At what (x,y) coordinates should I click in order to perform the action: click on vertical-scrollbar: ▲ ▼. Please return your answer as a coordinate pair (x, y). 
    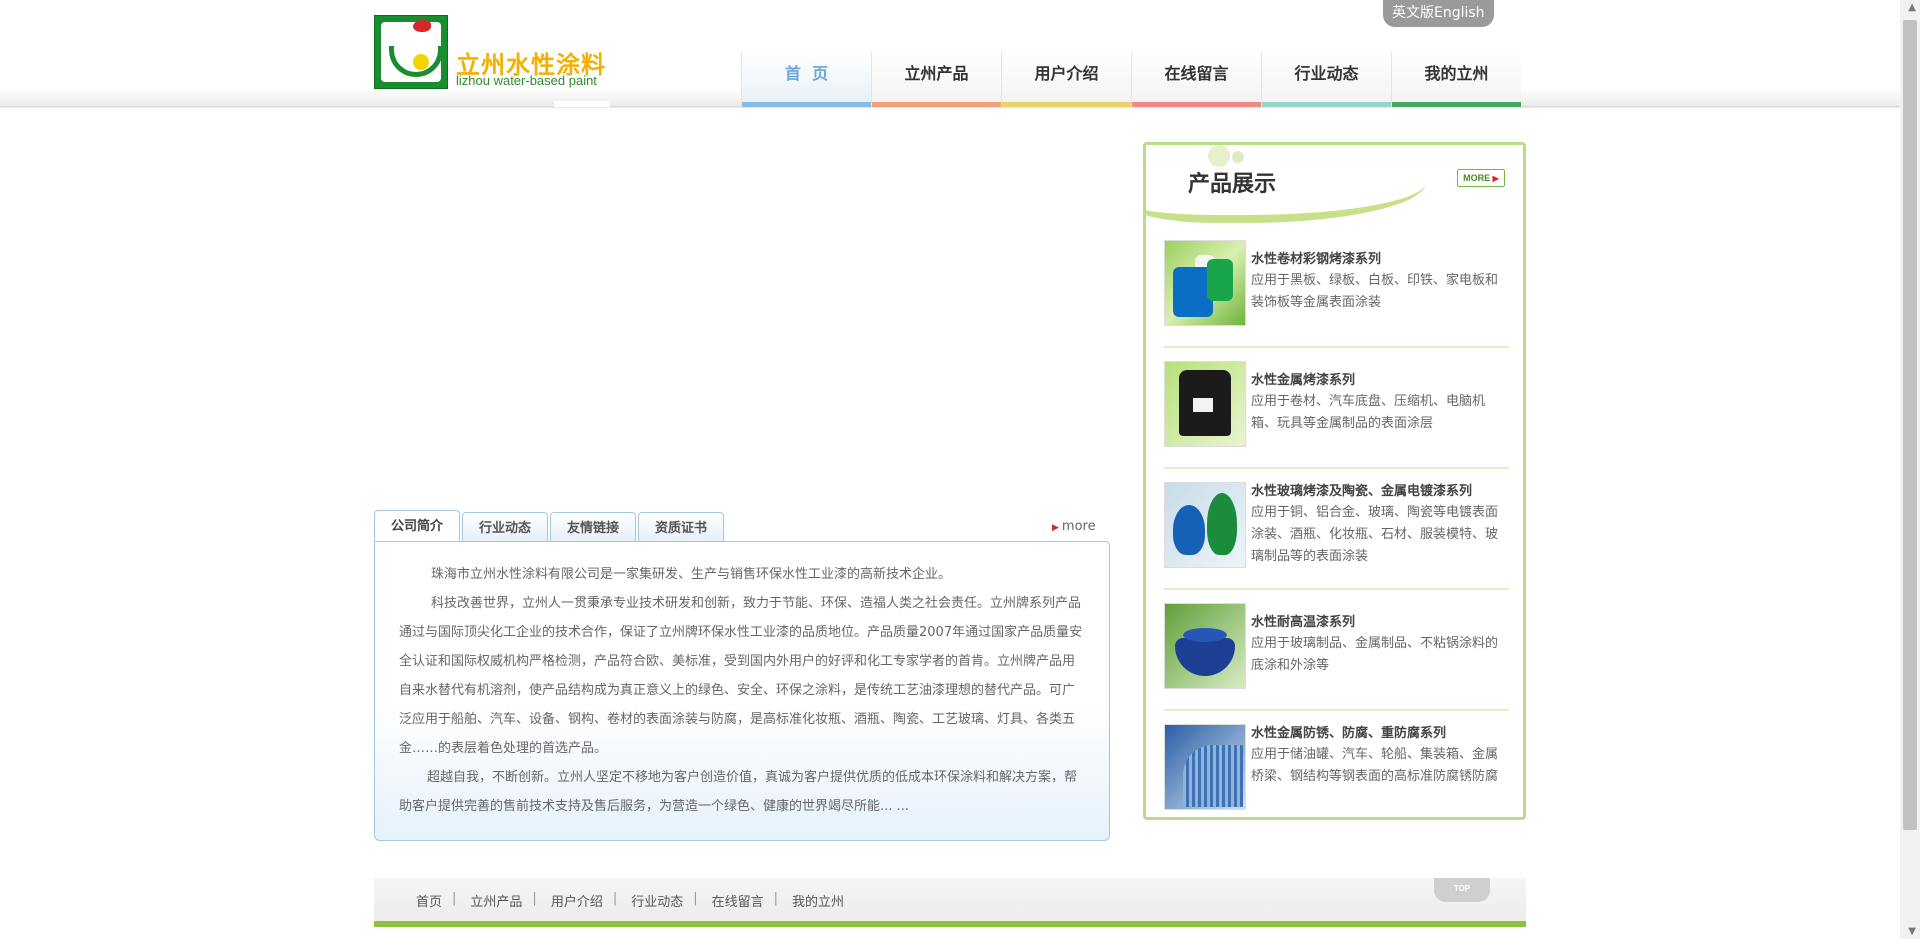
    Looking at the image, I should click on (1910, 469).